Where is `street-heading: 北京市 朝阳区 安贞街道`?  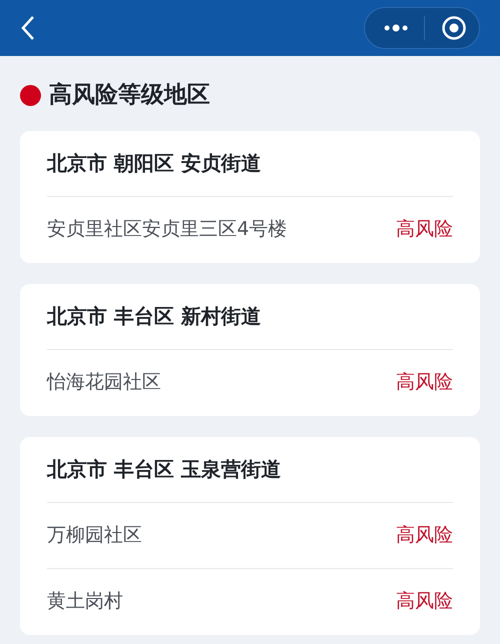
street-heading: 北京市 朝阳区 安贞街道 is located at coordinates (250, 163).